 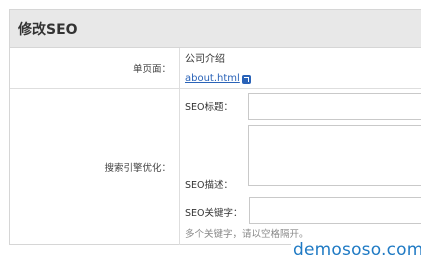 What do you see at coordinates (205, 59) in the screenshot?
I see `page-name: 公司介绍` at bounding box center [205, 59].